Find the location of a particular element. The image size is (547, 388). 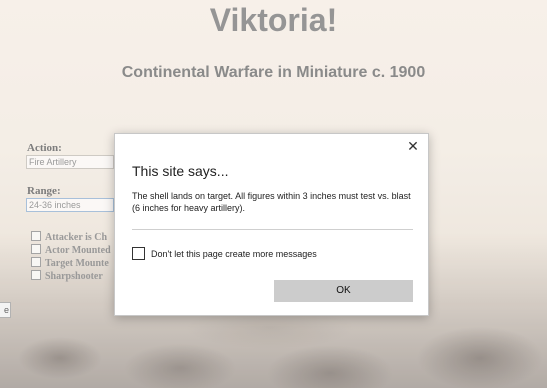

checkbox-label: Don't let this page create more messages is located at coordinates (234, 254).